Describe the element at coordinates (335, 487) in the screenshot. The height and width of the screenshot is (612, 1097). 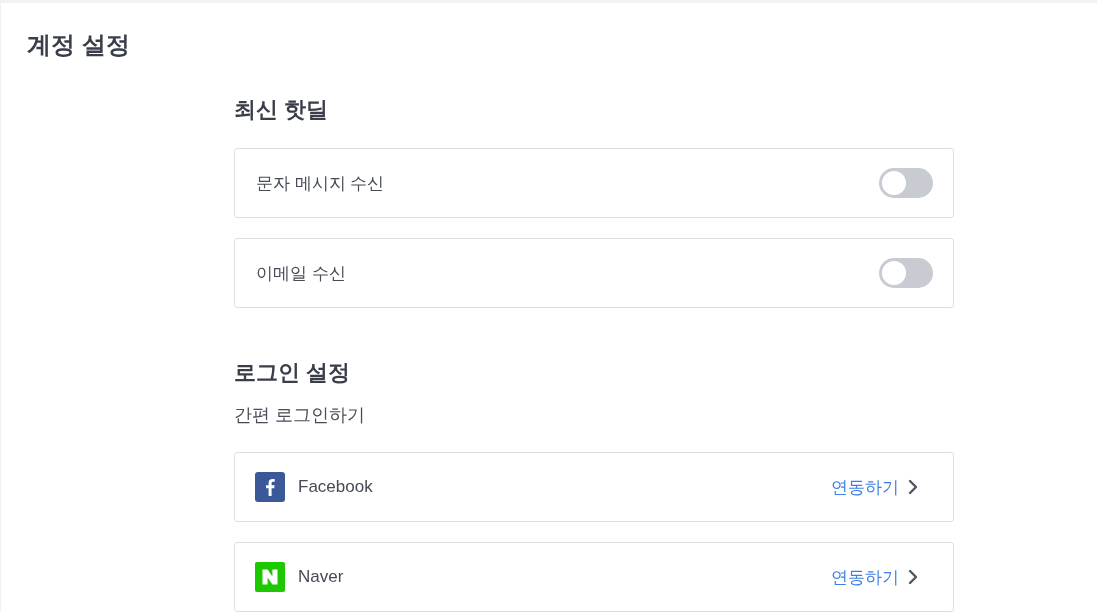
I see `service-name: Facebook` at that location.